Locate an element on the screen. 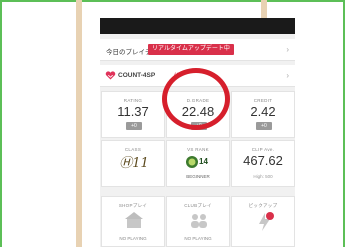  credit-change-badge: +0 is located at coordinates (264, 126).